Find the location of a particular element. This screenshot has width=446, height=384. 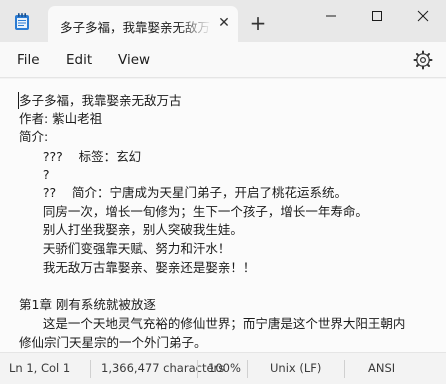

new-tab-button: + is located at coordinates (258, 24).